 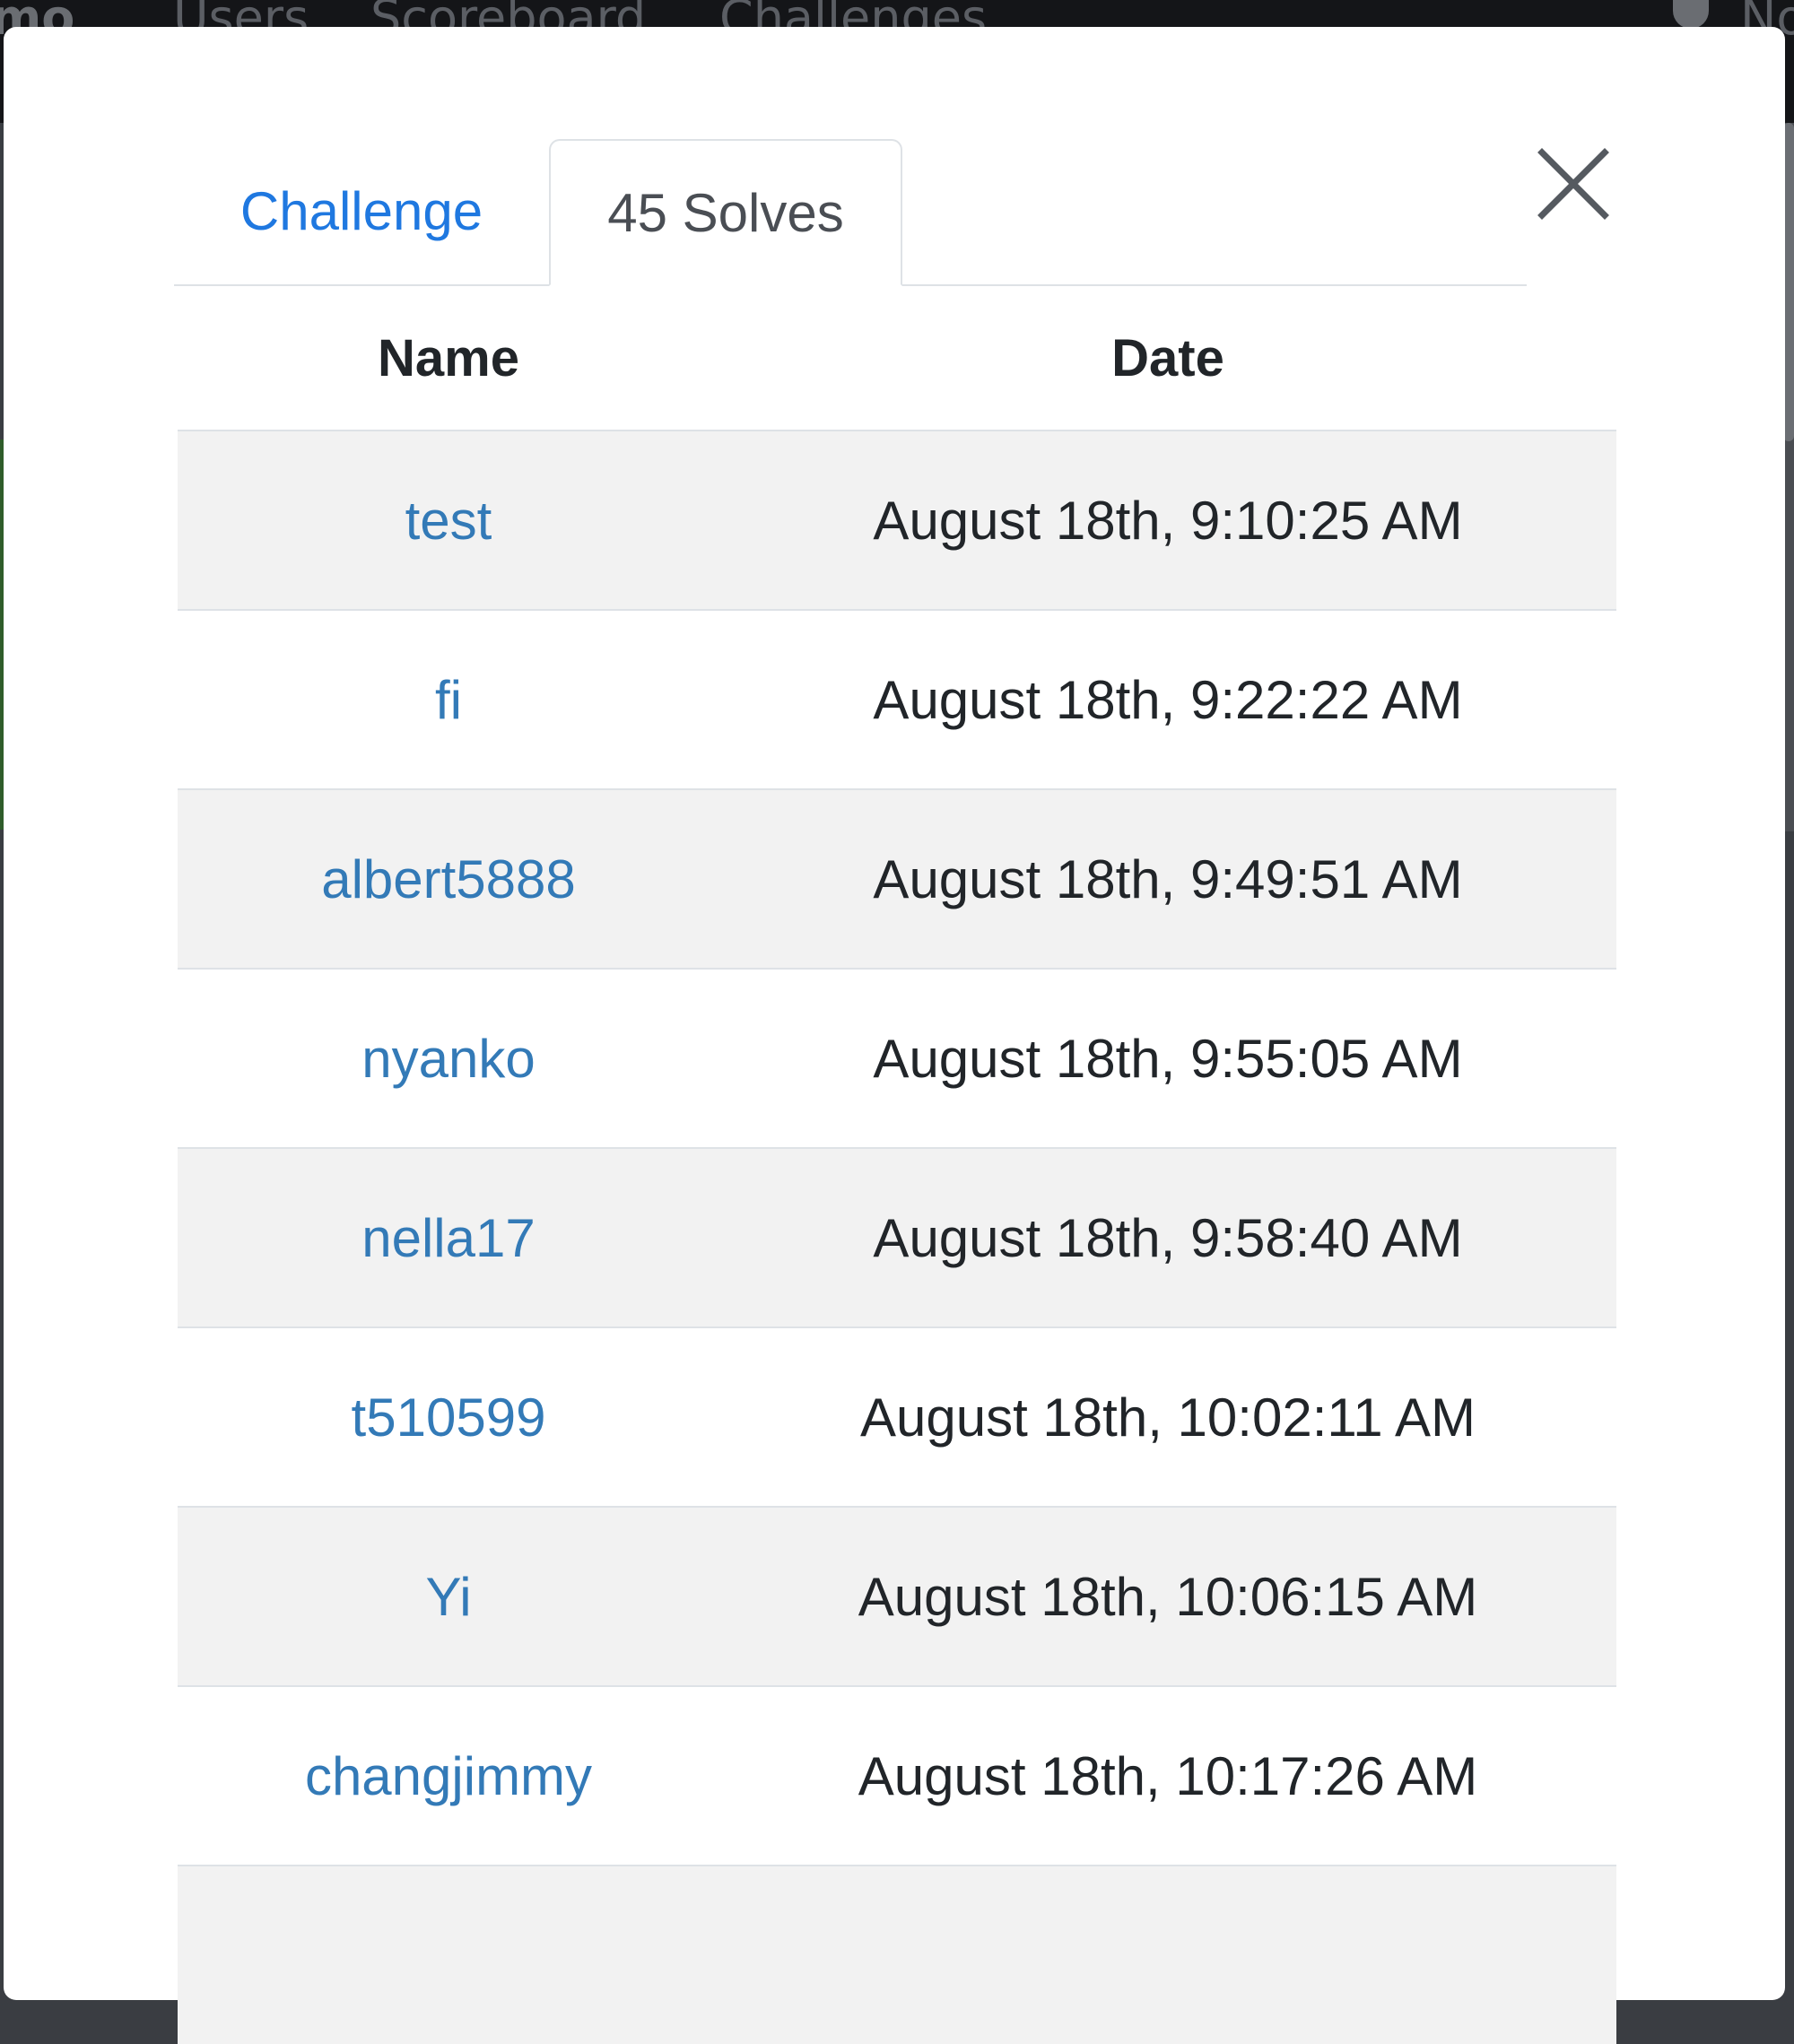 I want to click on solve-date: August 18th, 10:17:26 AM, so click(x=1168, y=1776).